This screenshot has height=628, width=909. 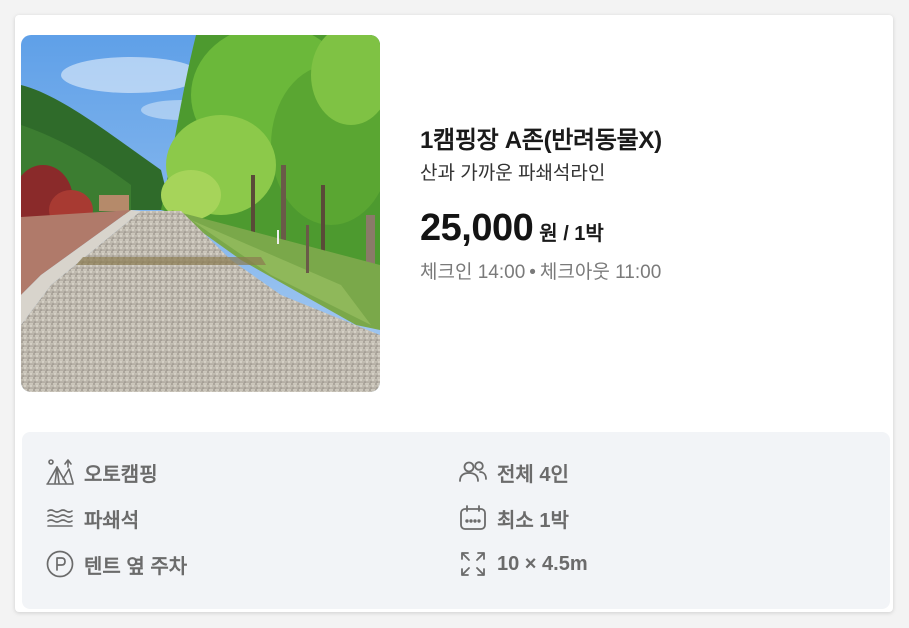 What do you see at coordinates (121, 474) in the screenshot?
I see `feature-label: 오토캠핑` at bounding box center [121, 474].